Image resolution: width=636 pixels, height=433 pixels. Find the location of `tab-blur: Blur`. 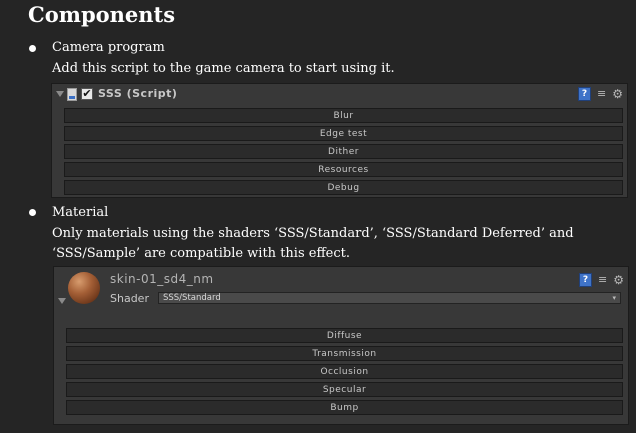

tab-blur: Blur is located at coordinates (343, 115).